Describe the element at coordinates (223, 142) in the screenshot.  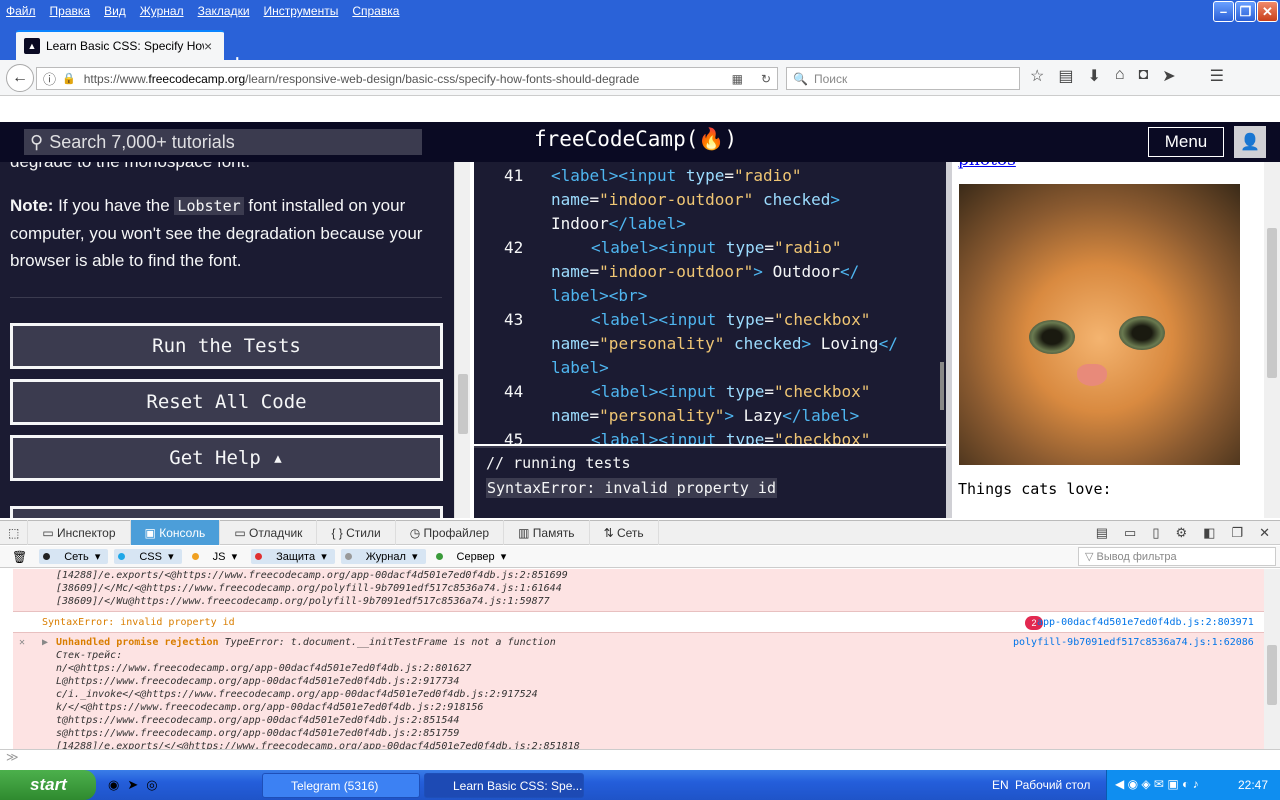
I see `fcc-search-input: ⚲ Search 7,000+ tutorials` at that location.